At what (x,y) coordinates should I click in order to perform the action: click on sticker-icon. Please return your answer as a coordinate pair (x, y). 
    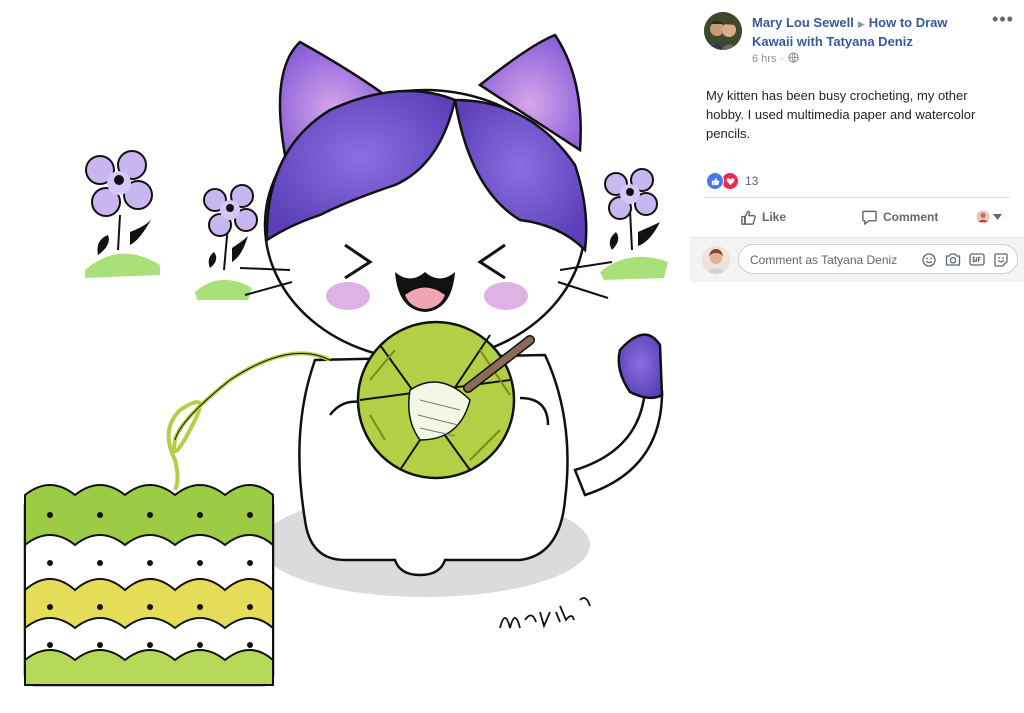
    Looking at the image, I should click on (1000, 259).